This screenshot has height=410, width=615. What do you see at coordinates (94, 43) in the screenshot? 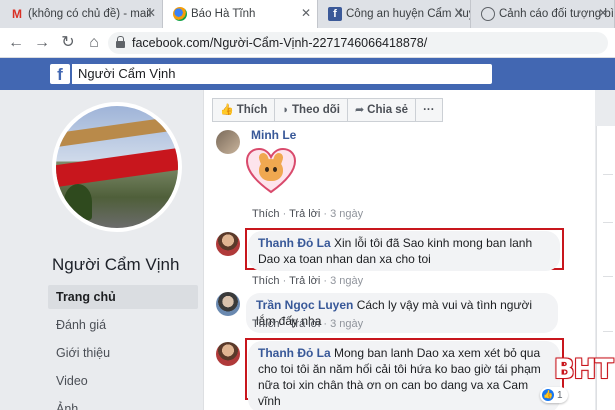
I see `home-icon: ⌂` at bounding box center [94, 43].